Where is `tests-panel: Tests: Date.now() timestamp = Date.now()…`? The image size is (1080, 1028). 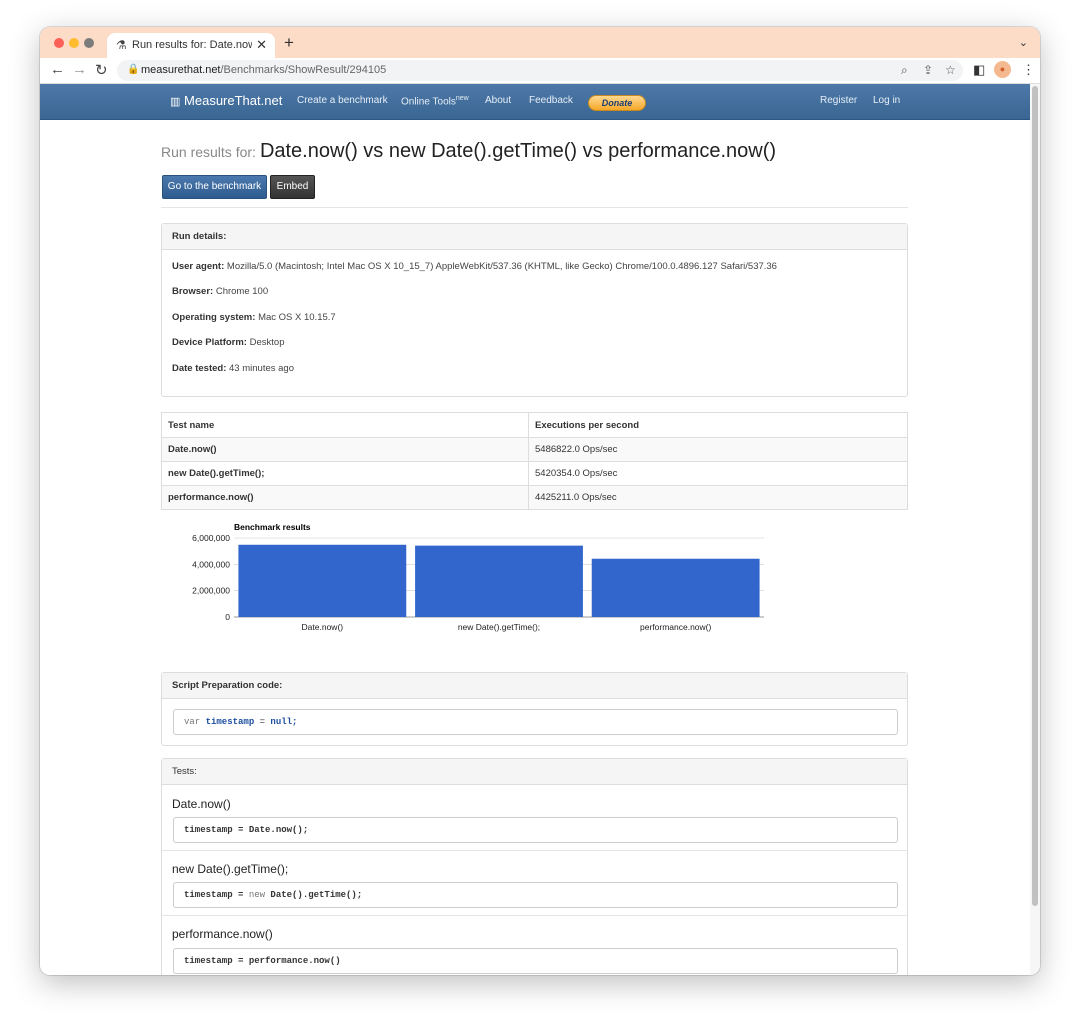 tests-panel: Tests: Date.now() timestamp = Date.now()… is located at coordinates (534, 866).